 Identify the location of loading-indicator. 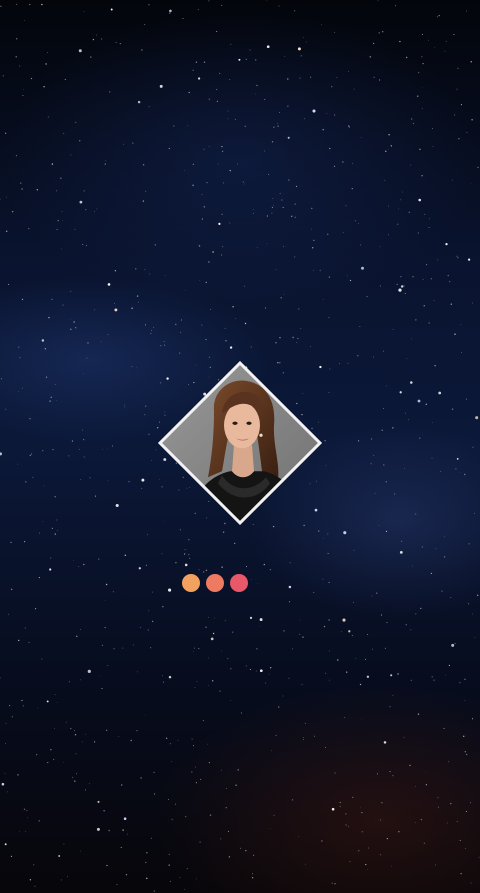
(217, 583).